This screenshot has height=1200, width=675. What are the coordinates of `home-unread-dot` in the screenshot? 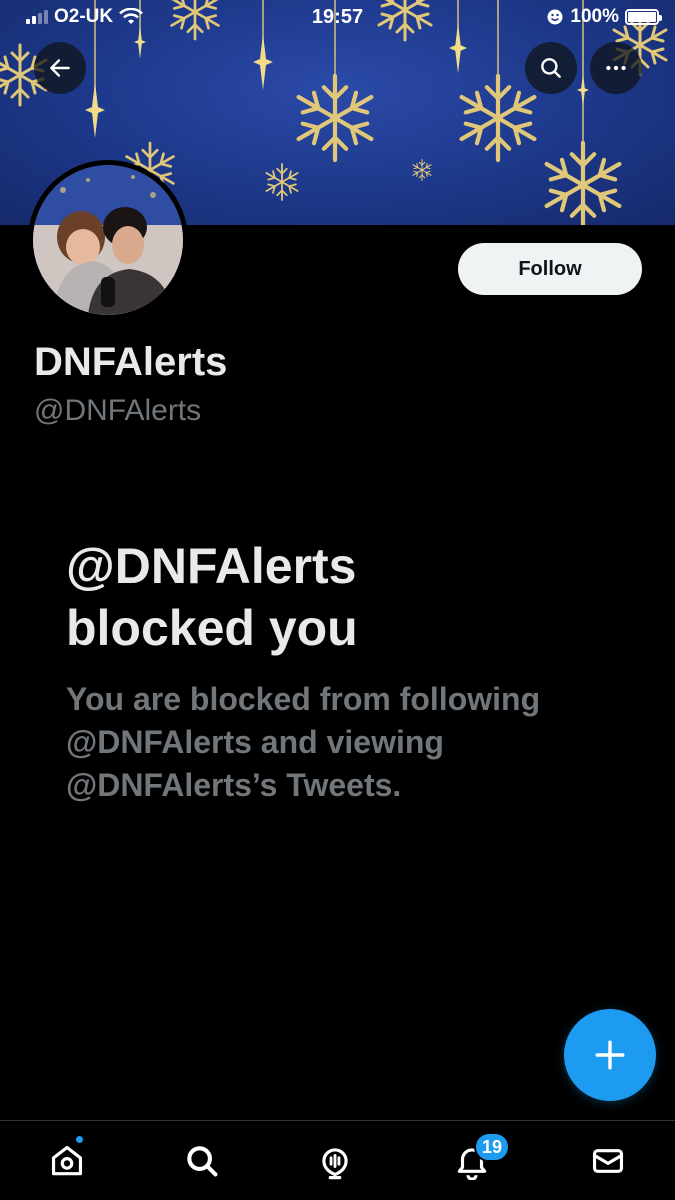 It's located at (79, 1139).